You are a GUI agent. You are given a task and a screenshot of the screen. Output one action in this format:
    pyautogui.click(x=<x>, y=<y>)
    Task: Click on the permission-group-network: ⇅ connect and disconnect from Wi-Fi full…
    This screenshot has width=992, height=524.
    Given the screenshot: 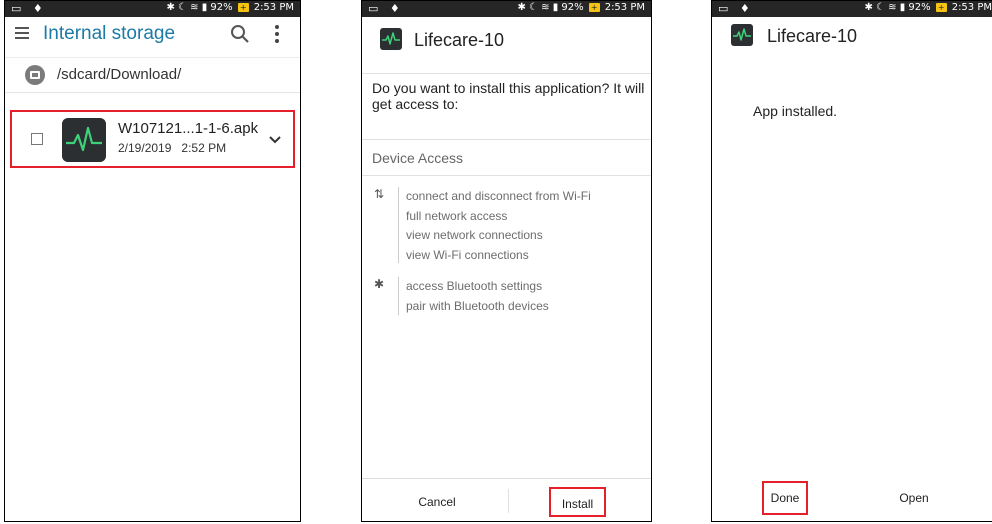 What is the action you would take?
    pyautogui.click(x=506, y=227)
    